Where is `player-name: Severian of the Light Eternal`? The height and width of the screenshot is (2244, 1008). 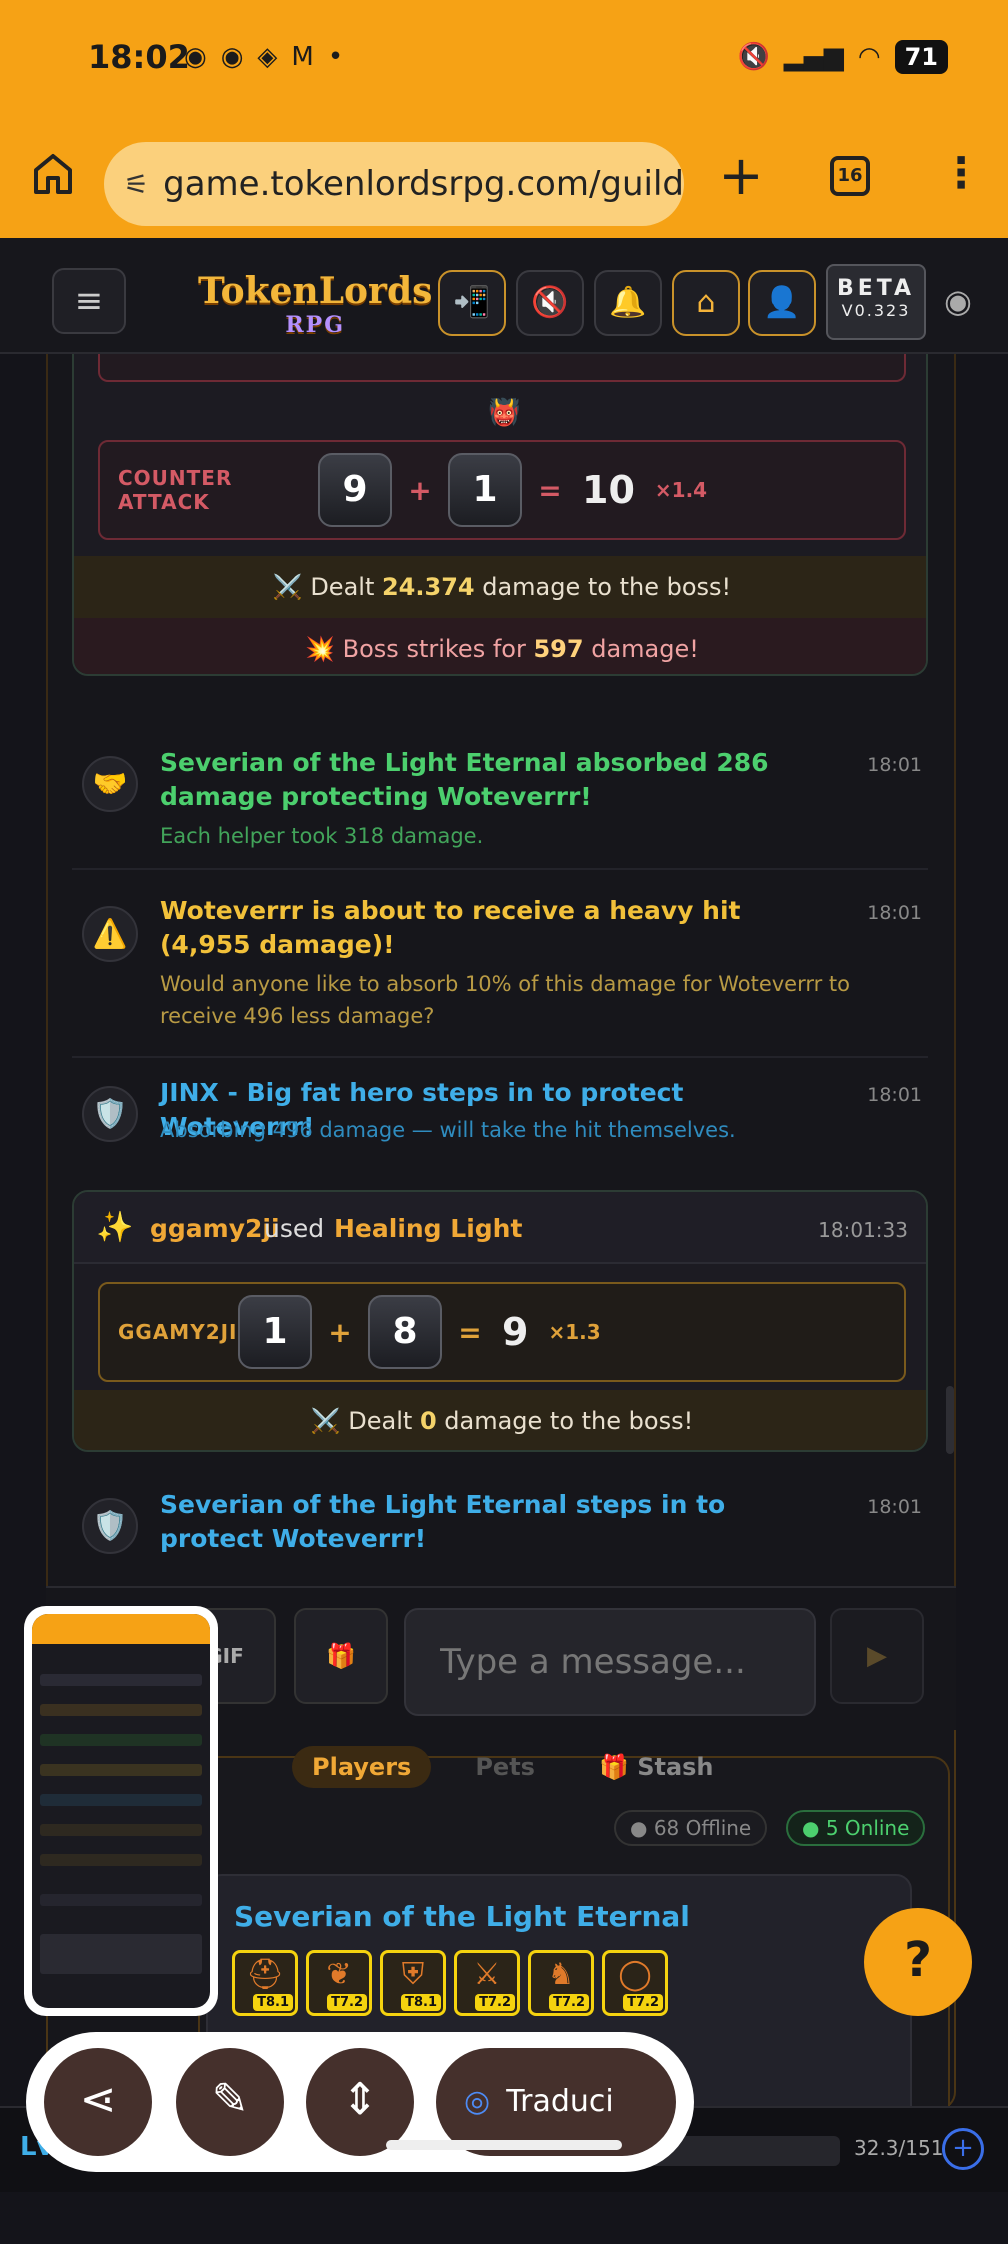
player-name: Severian of the Light Eternal is located at coordinates (462, 1916).